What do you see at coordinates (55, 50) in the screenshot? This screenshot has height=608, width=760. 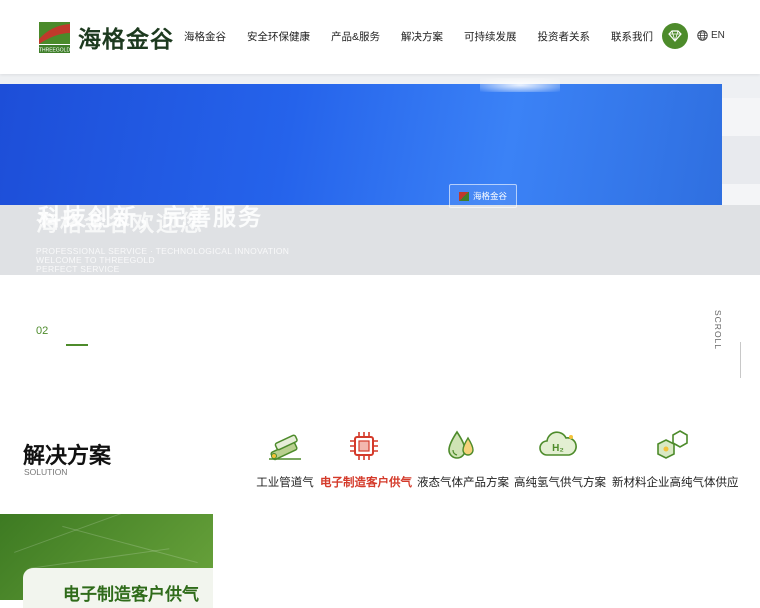 I see `logo-tagline: THREEGOLD` at bounding box center [55, 50].